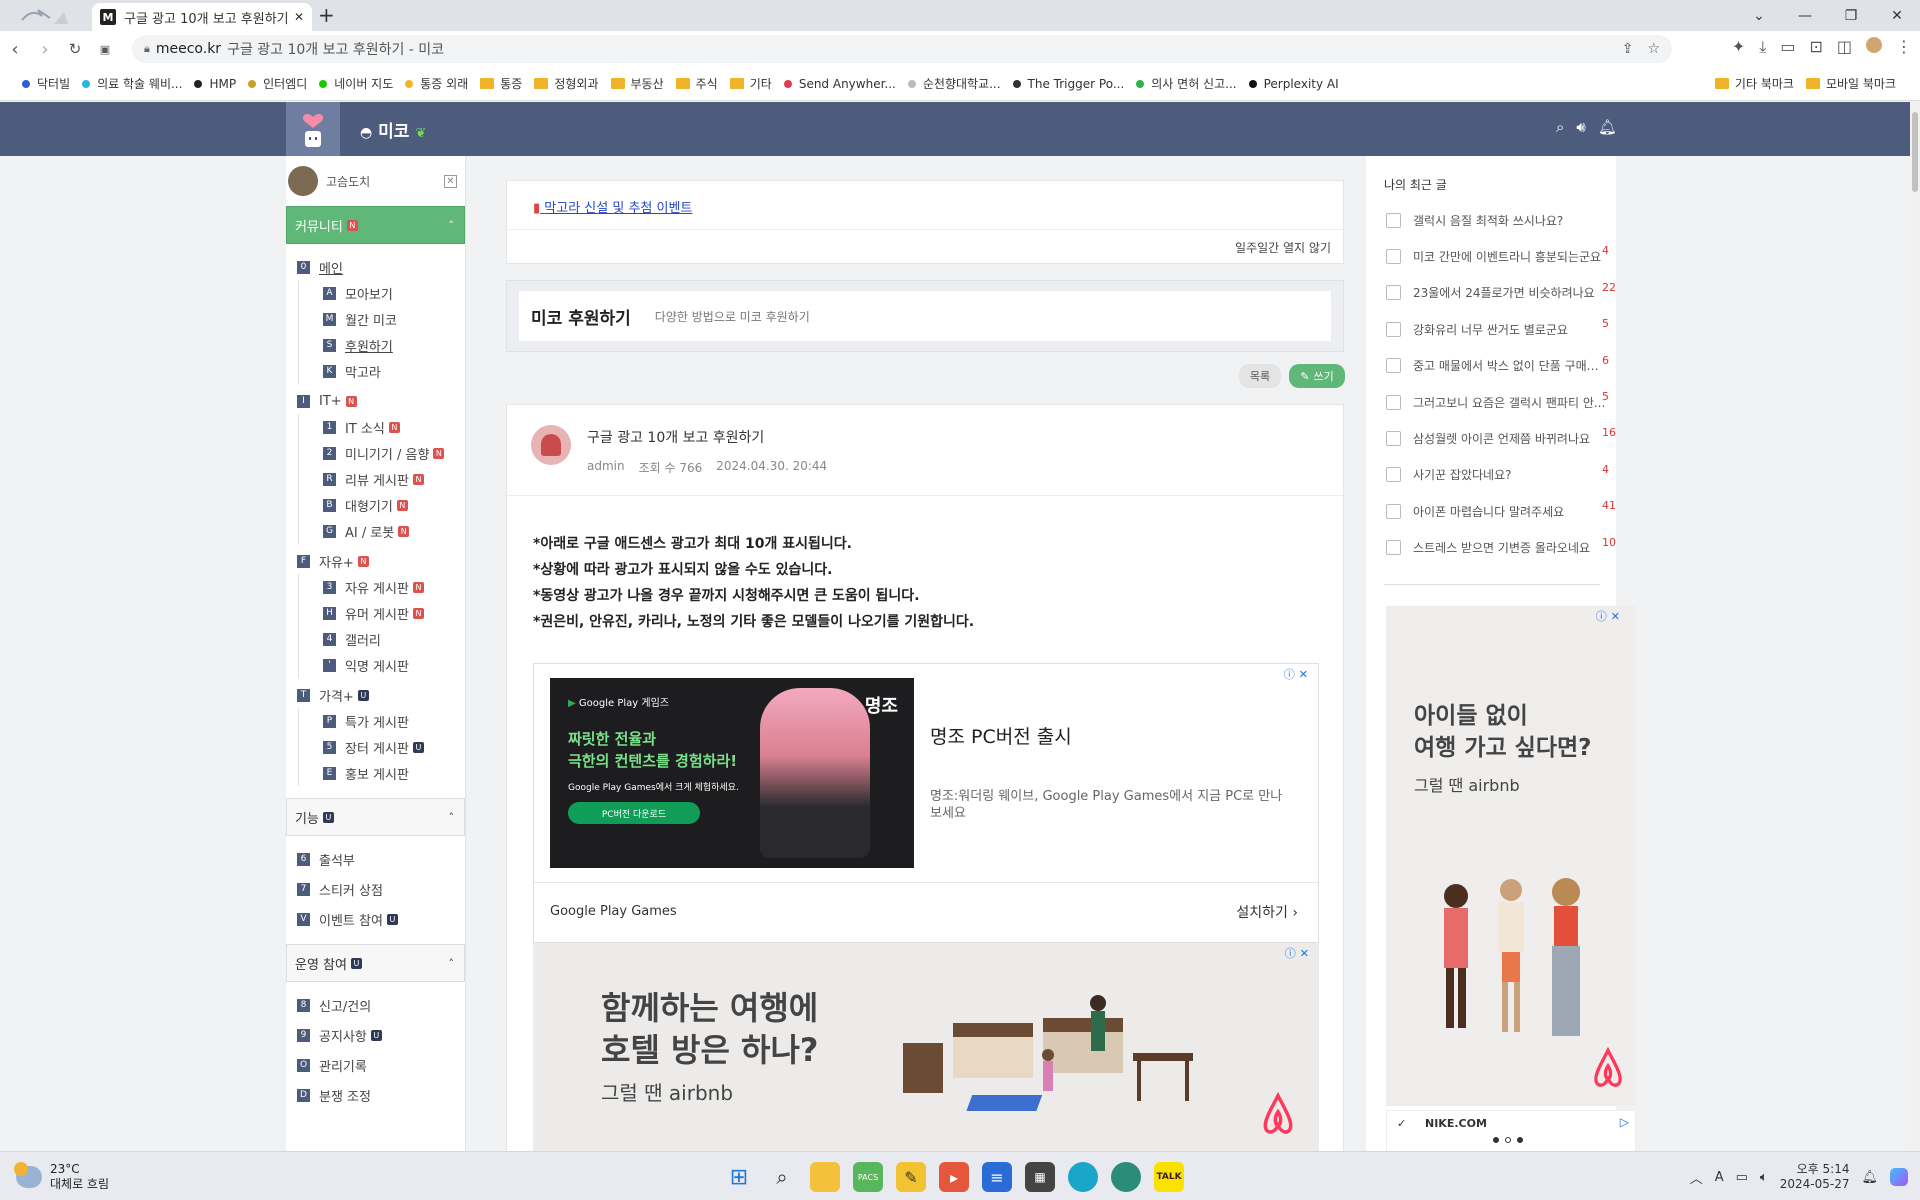  Describe the element at coordinates (381, 613) in the screenshot. I see `sidebar-item: H 유머 게시판 N` at that location.